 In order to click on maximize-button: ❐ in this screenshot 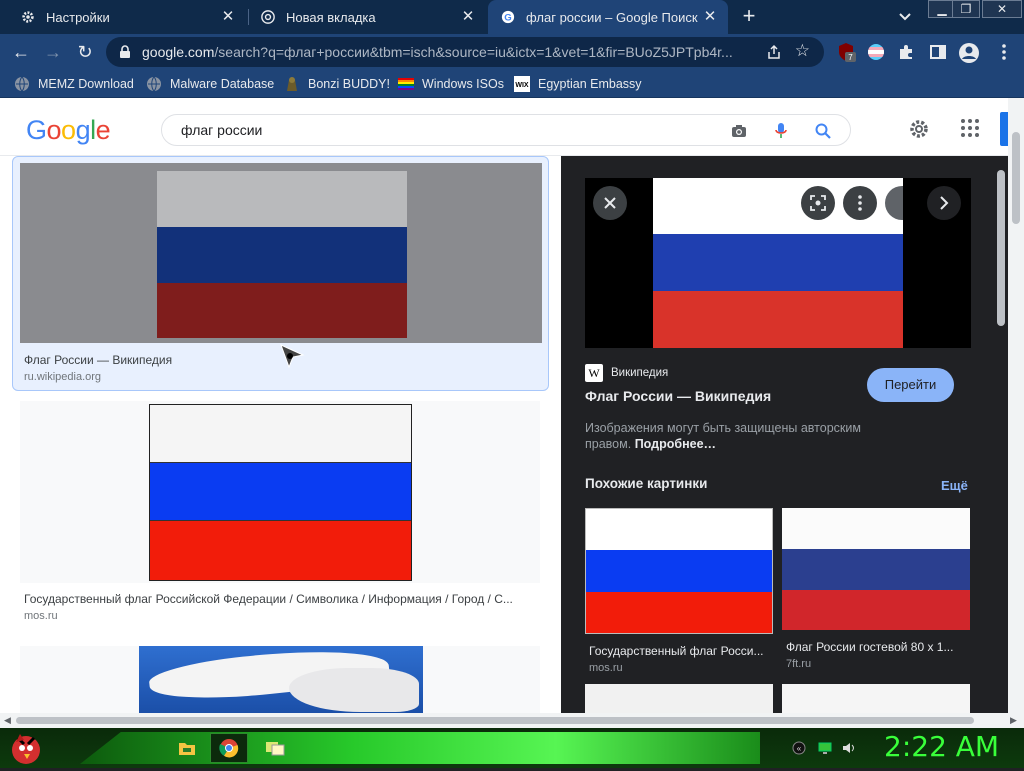, I will do `click(966, 9)`.